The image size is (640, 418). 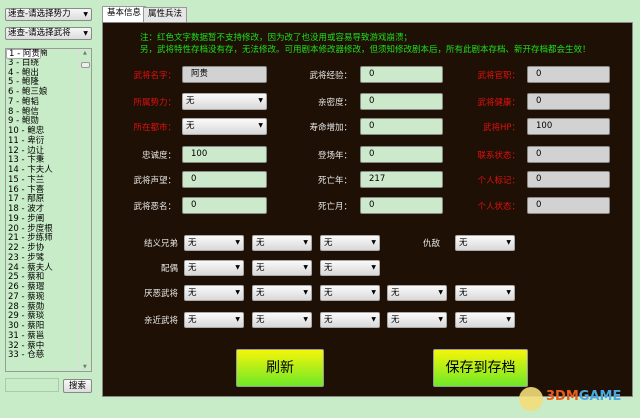 I want to click on field-label: 死亡年：, so click(x=334, y=181).